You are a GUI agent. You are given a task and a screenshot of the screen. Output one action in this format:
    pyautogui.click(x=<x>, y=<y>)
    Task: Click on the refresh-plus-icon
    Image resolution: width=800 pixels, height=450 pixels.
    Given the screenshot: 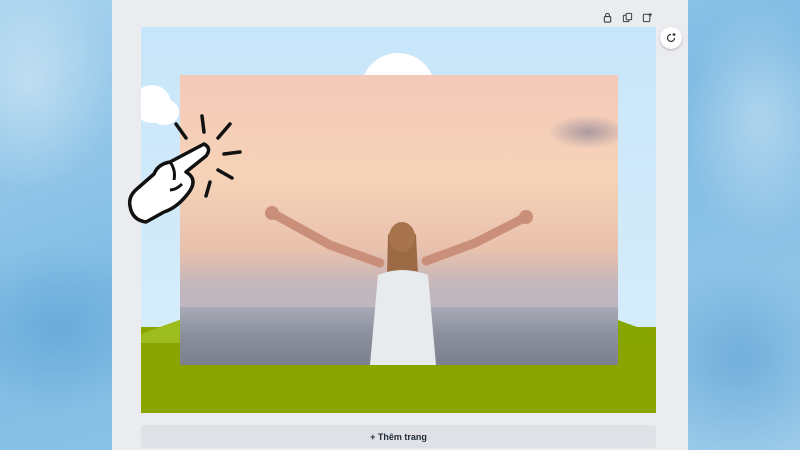 What is the action you would take?
    pyautogui.click(x=671, y=38)
    